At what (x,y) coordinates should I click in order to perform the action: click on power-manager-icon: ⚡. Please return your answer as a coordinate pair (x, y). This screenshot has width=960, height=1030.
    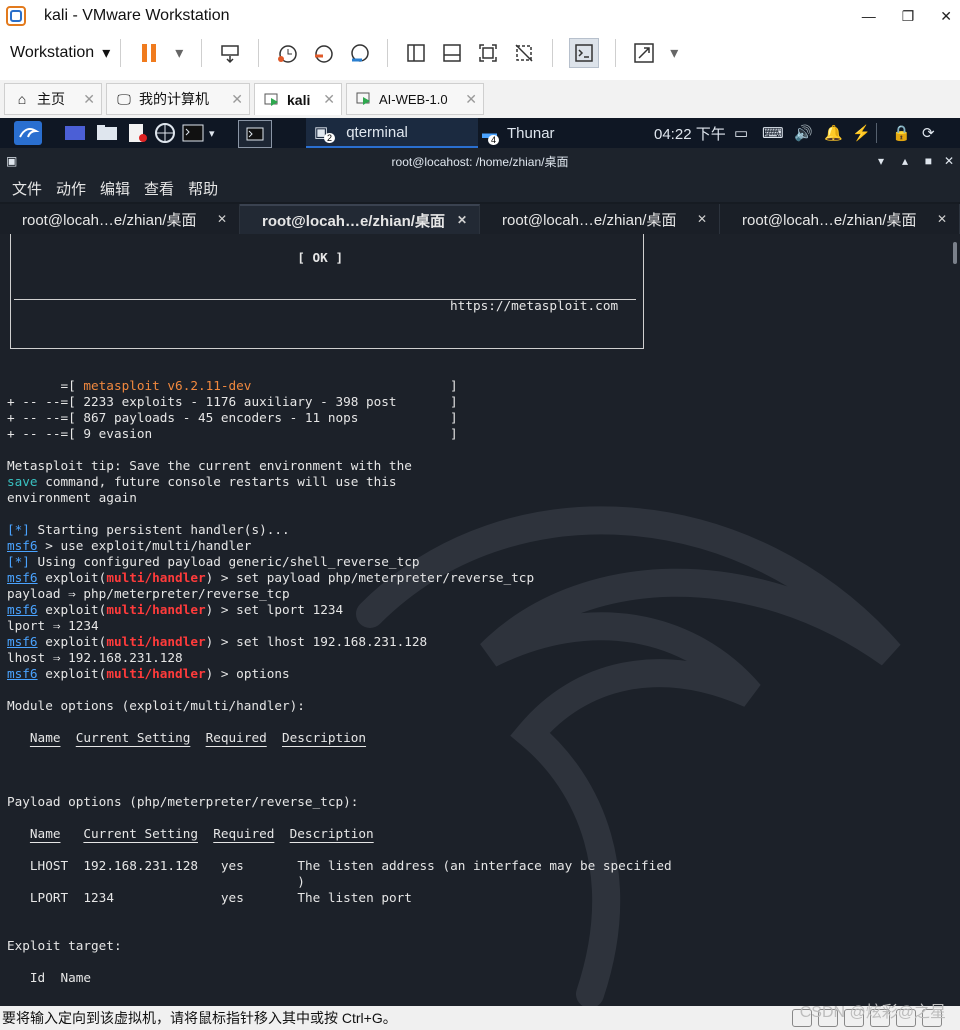
    Looking at the image, I should click on (861, 133).